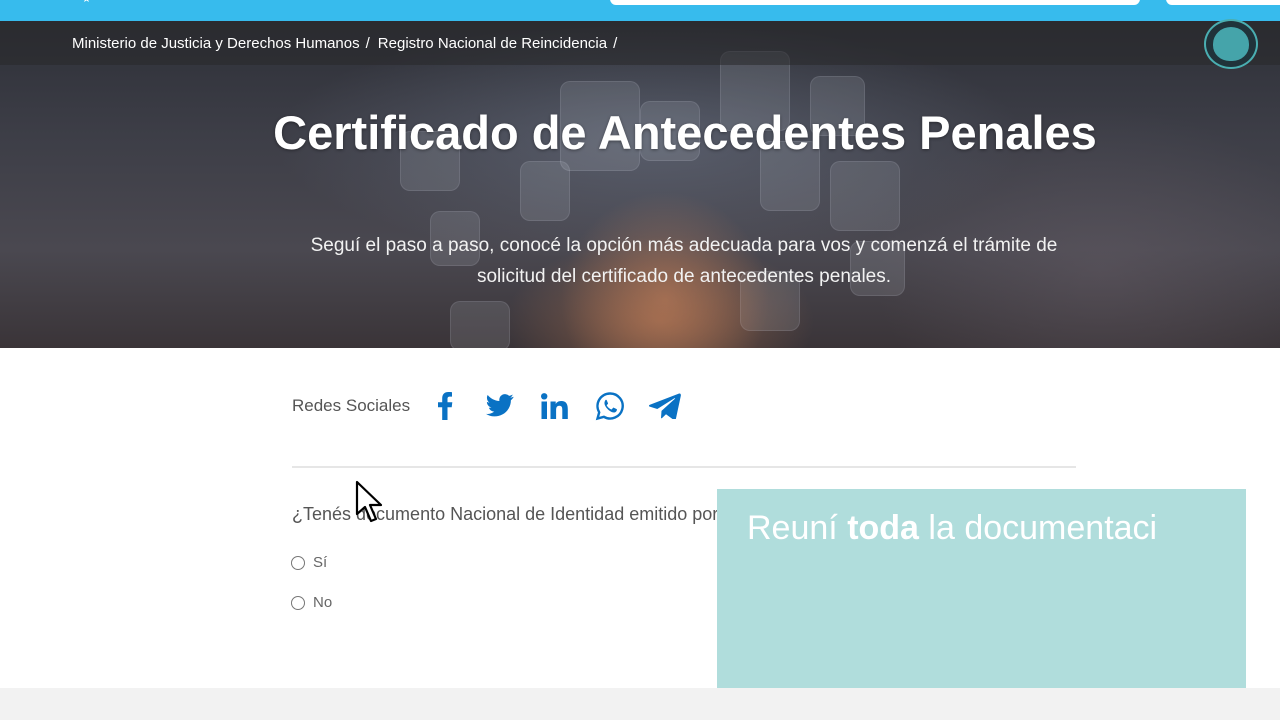 The width and height of the screenshot is (1280, 720). Describe the element at coordinates (883, 528) in the screenshot. I see `caption-bold: toda` at that location.